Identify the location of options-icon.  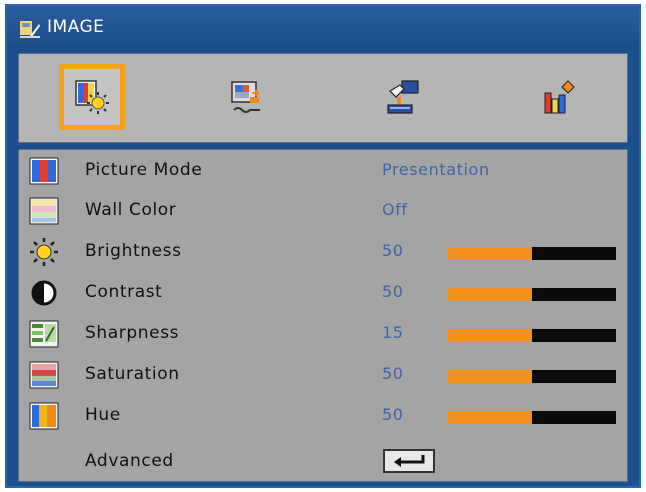
(559, 97).